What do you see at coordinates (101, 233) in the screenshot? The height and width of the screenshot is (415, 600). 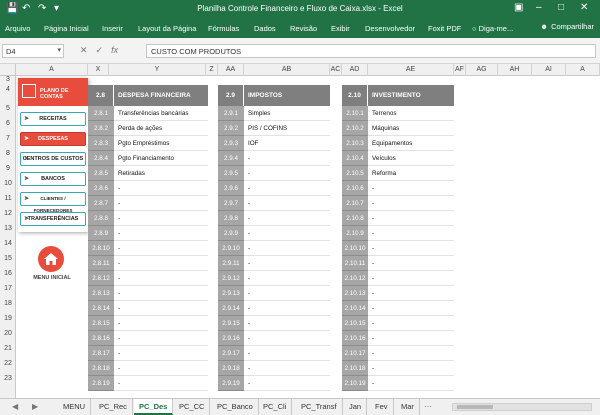 I see `account-code: 2.8.9` at bounding box center [101, 233].